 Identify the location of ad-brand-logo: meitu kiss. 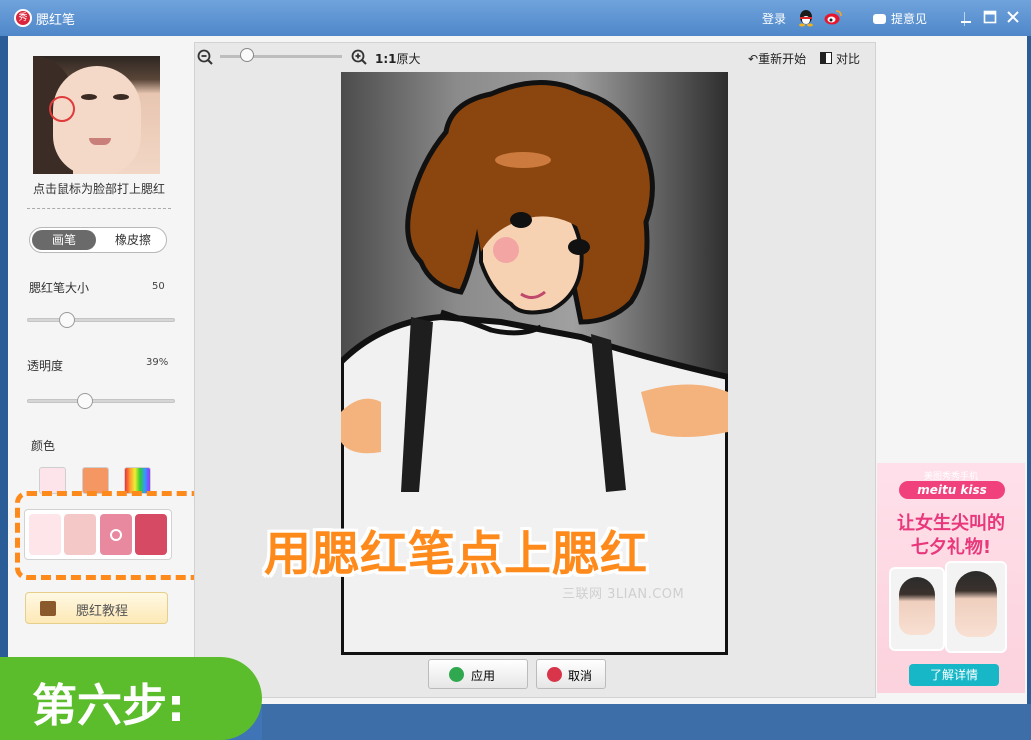
(952, 490).